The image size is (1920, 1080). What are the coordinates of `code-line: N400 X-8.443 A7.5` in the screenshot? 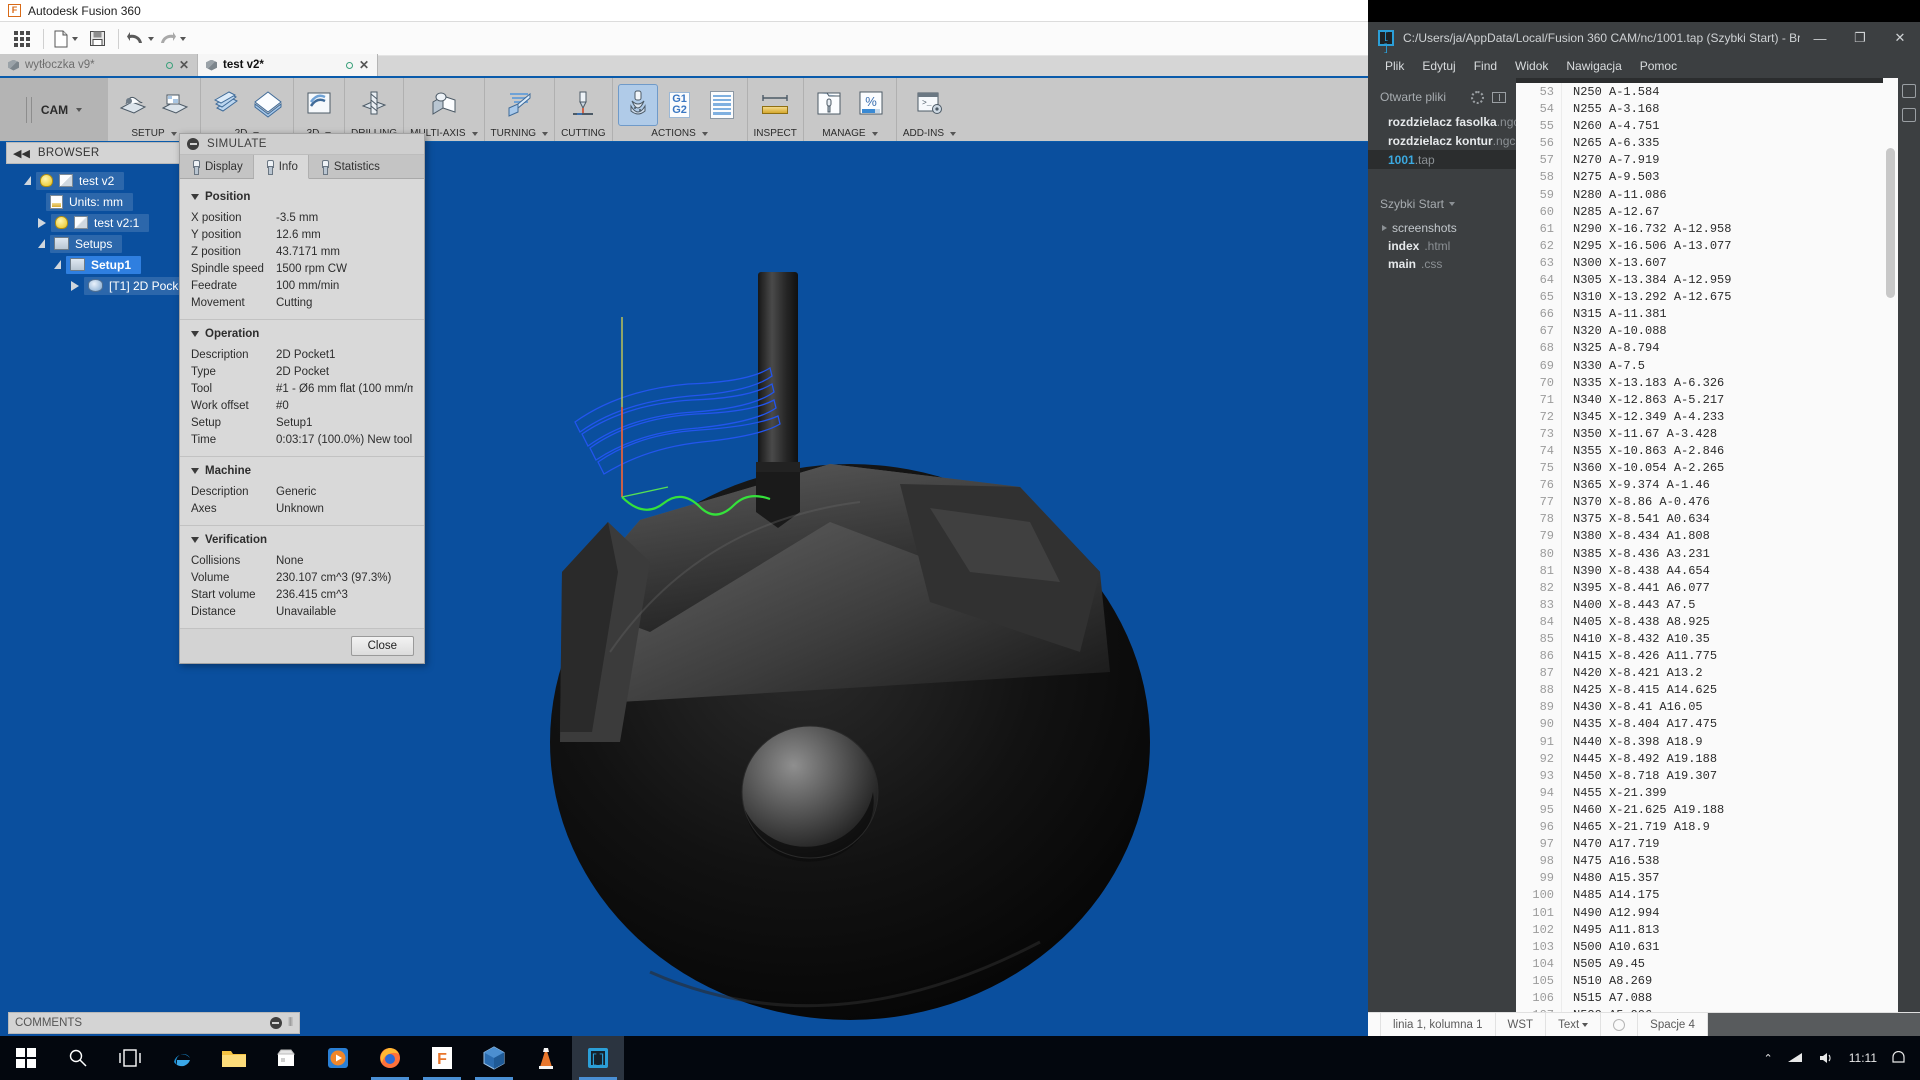 It's located at (1728, 605).